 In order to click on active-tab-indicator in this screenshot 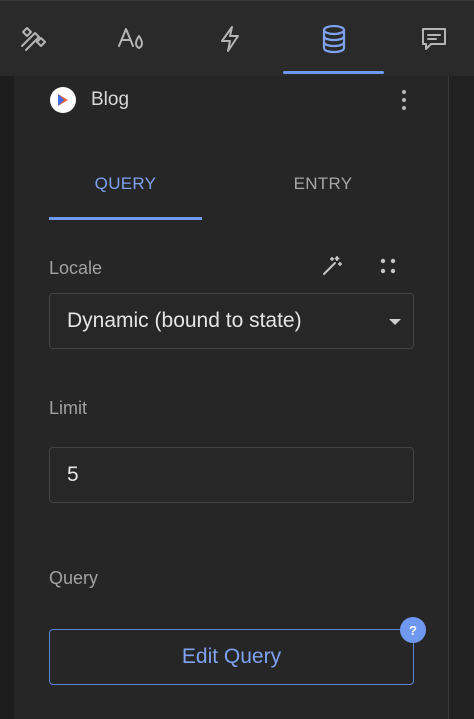, I will do `click(125, 218)`.